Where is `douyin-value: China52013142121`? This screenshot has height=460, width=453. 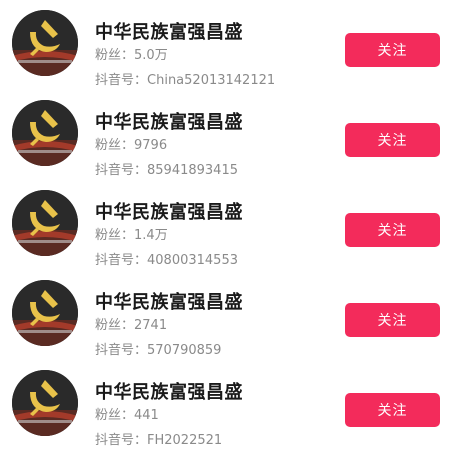
douyin-value: China52013142121 is located at coordinates (211, 80).